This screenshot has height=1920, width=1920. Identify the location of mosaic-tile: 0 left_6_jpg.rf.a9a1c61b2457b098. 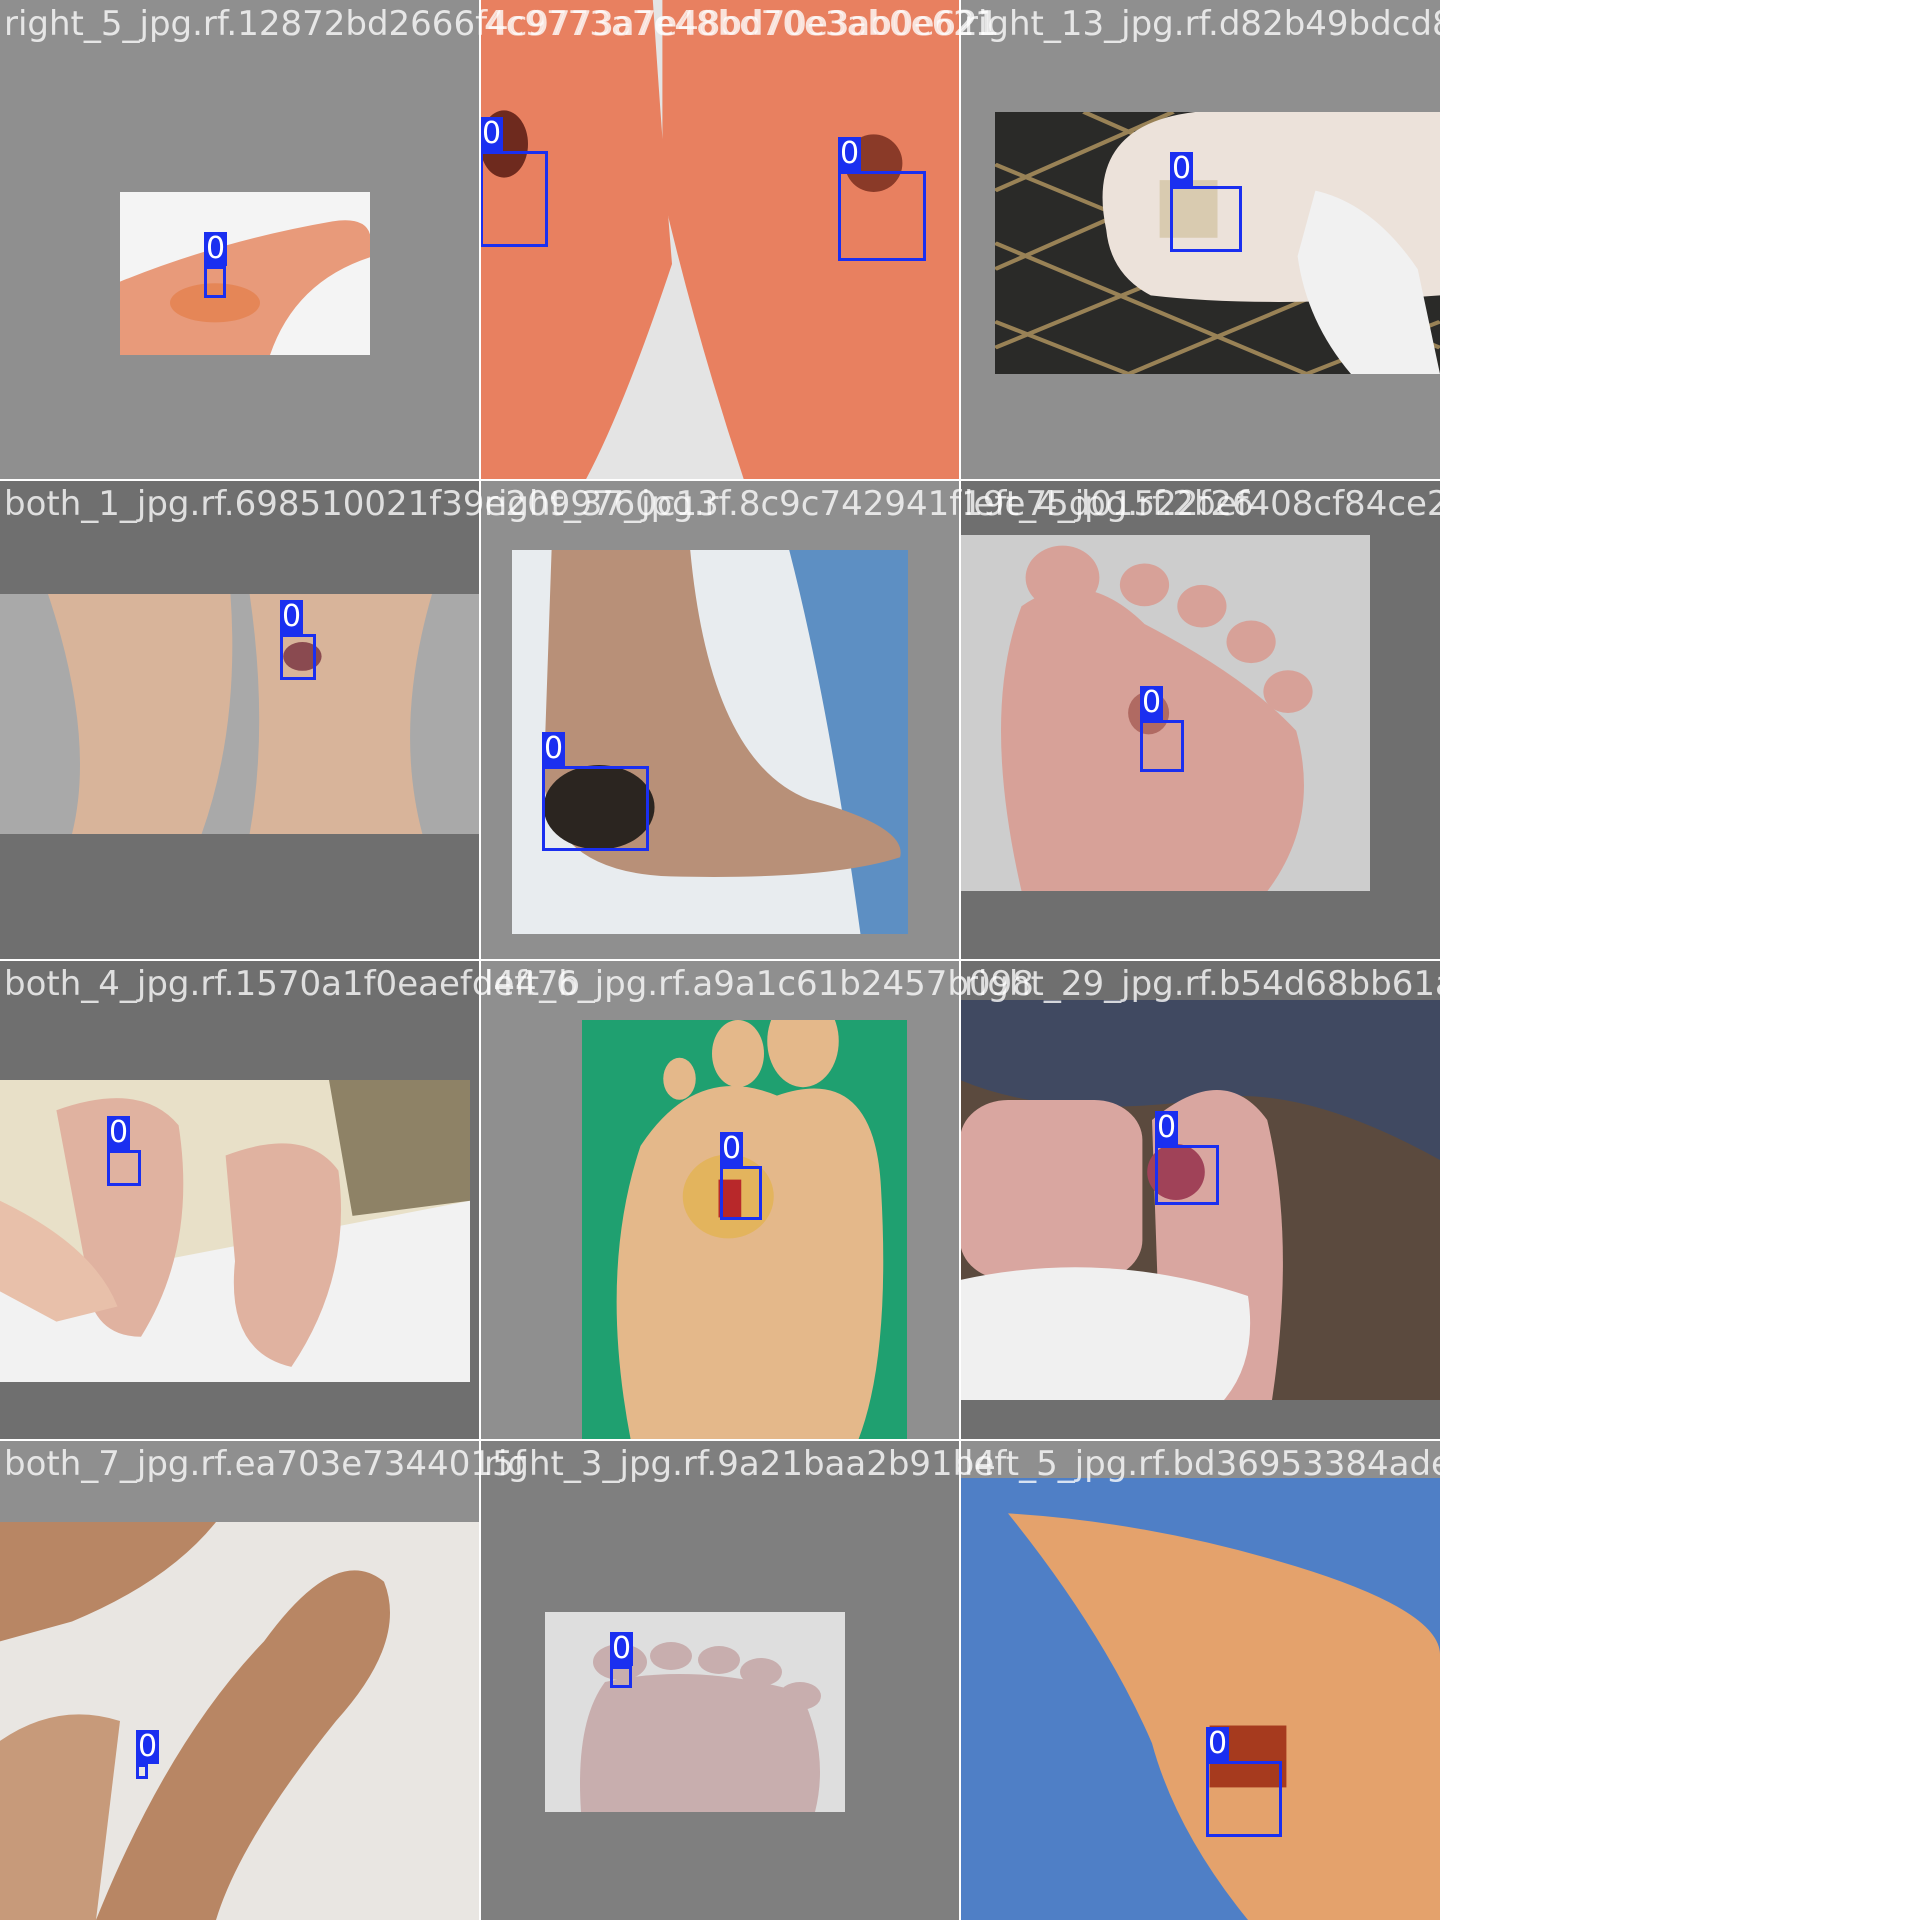
(757, 1200).